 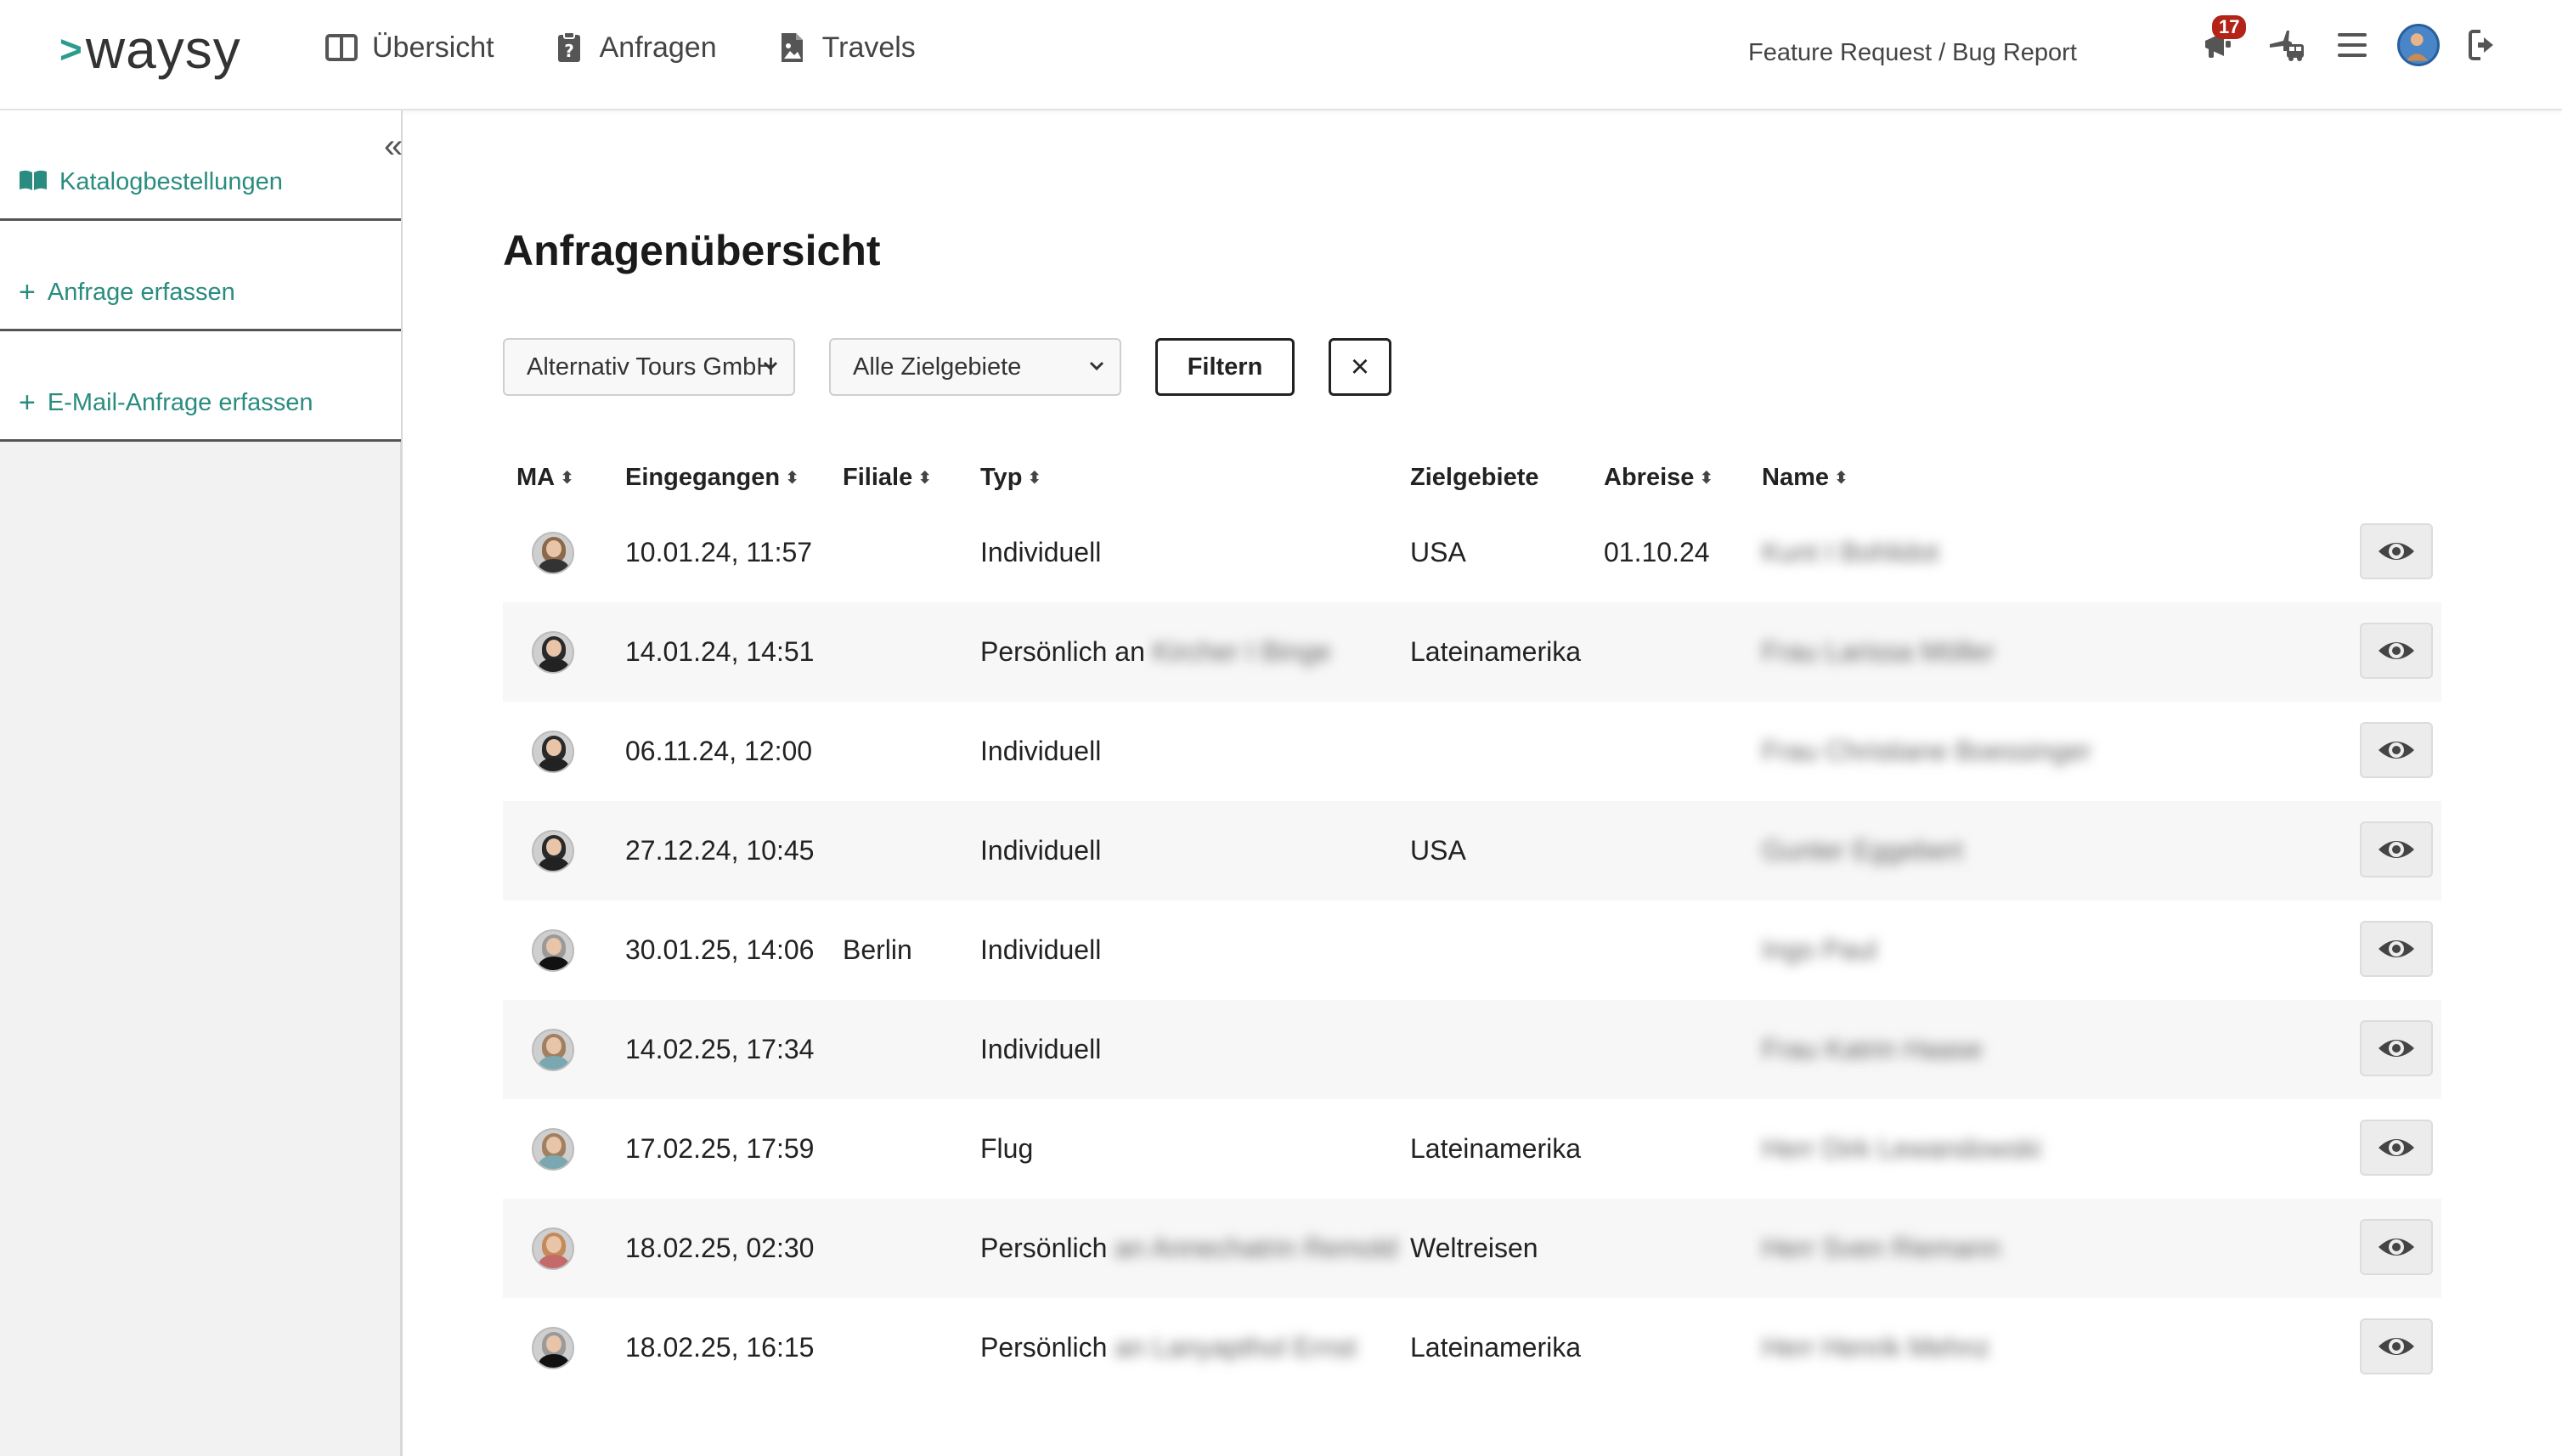 I want to click on cell-name: Gunter Eggebert, so click(x=1862, y=851).